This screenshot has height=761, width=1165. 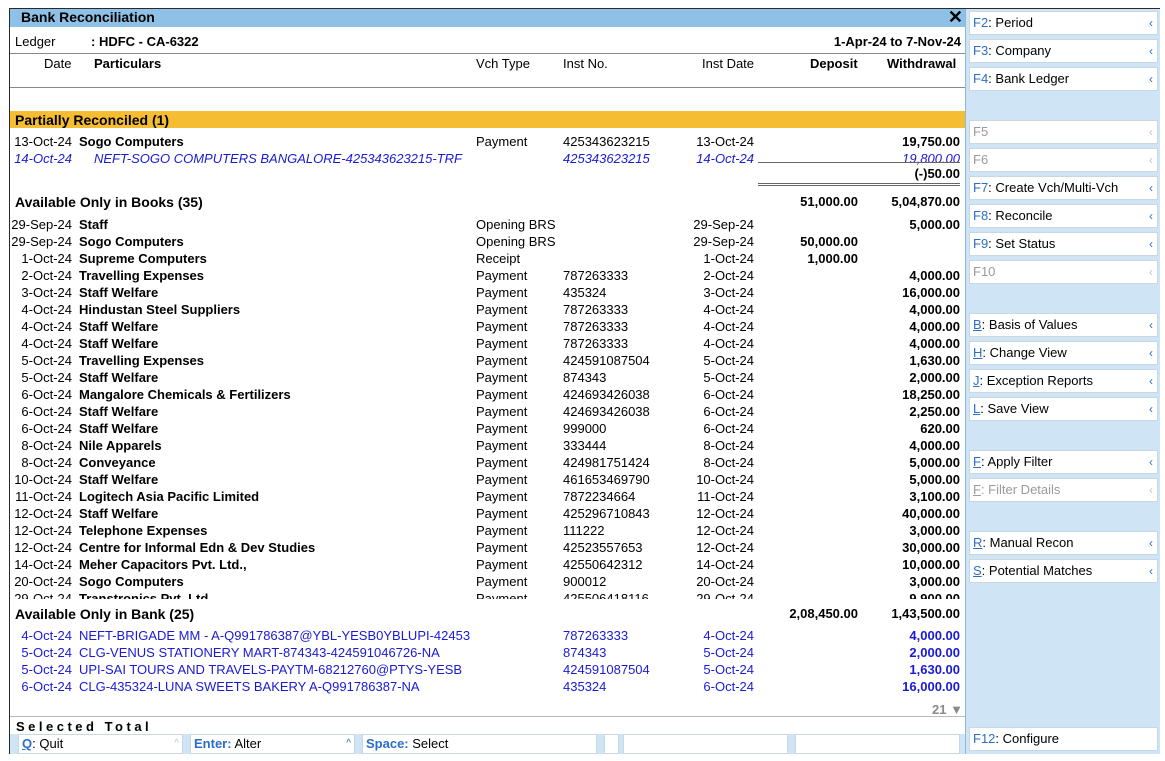 What do you see at coordinates (1063, 188) in the screenshot?
I see `button-create-vch-multi-vch: F7: Create Vch/Multi-Vch ‹` at bounding box center [1063, 188].